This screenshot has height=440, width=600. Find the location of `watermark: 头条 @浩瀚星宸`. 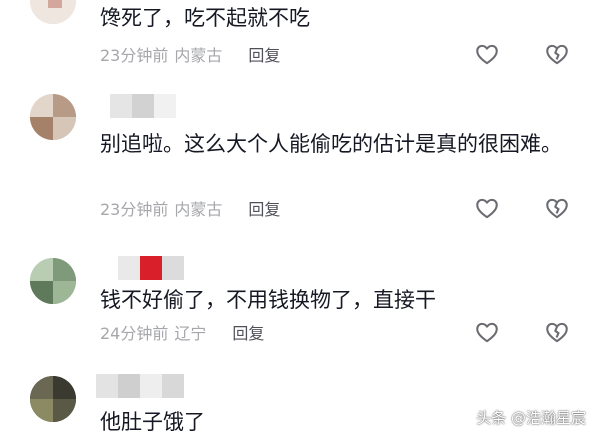

watermark: 头条 @浩瀚星宸 is located at coordinates (531, 418).